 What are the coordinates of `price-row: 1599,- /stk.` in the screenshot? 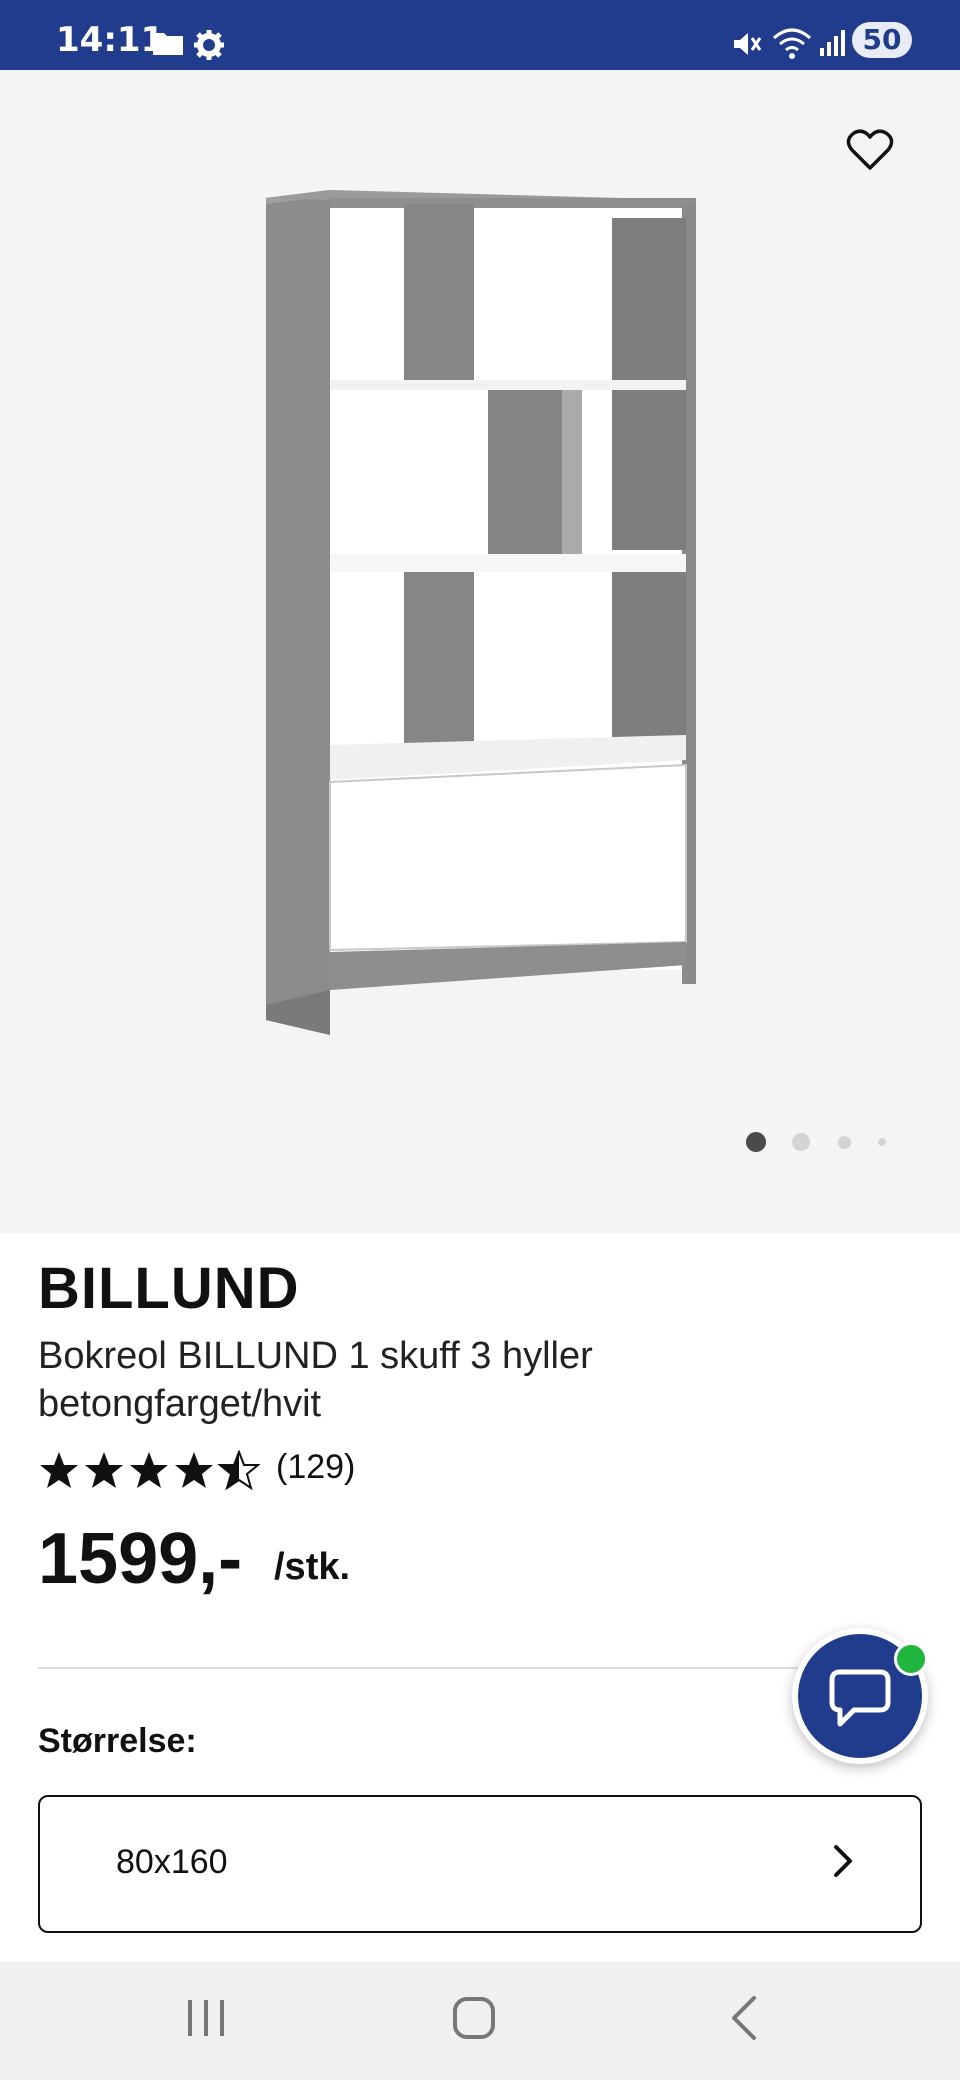 It's located at (480, 1563).